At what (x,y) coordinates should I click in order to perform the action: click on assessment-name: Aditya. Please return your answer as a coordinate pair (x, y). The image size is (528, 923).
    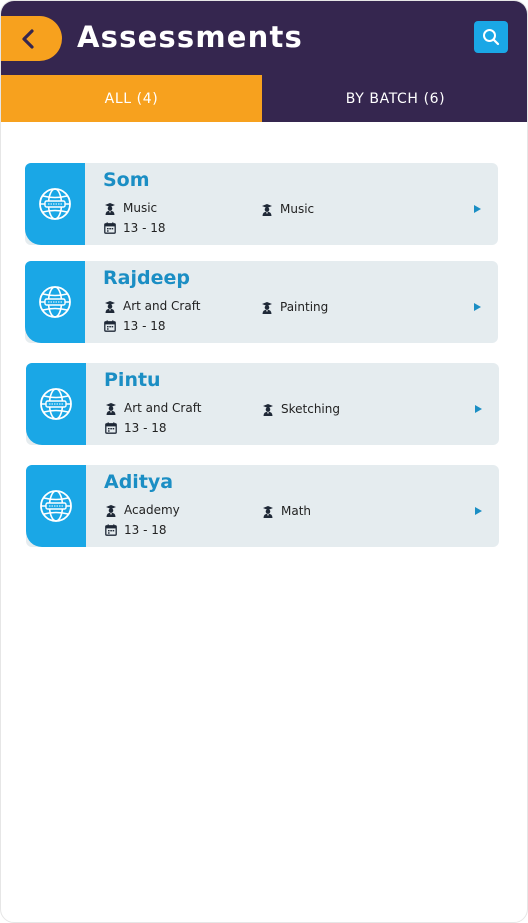
    Looking at the image, I should click on (139, 482).